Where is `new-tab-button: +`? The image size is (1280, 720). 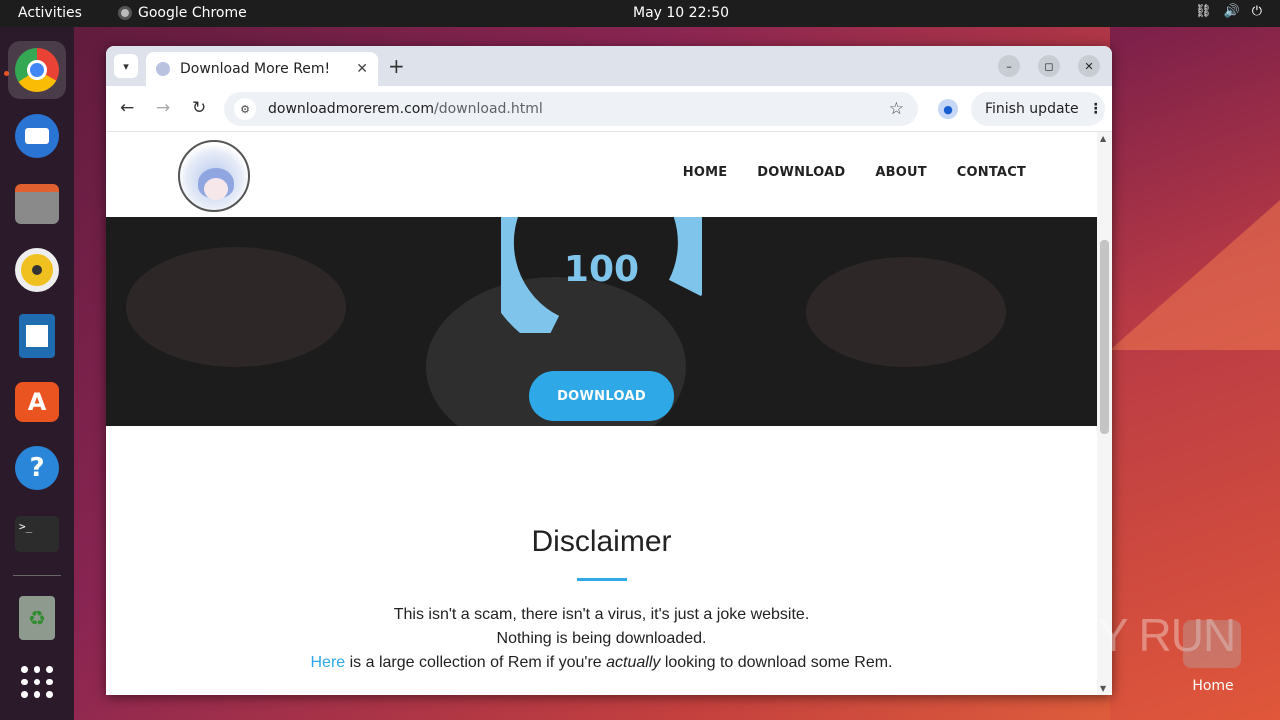
new-tab-button: + is located at coordinates (396, 66).